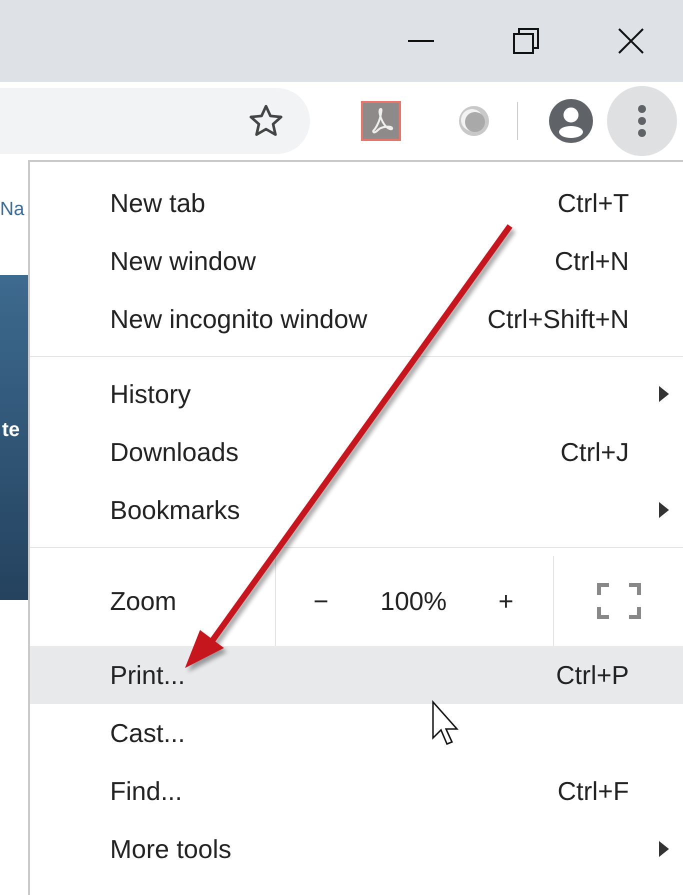 Image resolution: width=683 pixels, height=895 pixels. Describe the element at coordinates (266, 121) in the screenshot. I see `star-icon` at that location.